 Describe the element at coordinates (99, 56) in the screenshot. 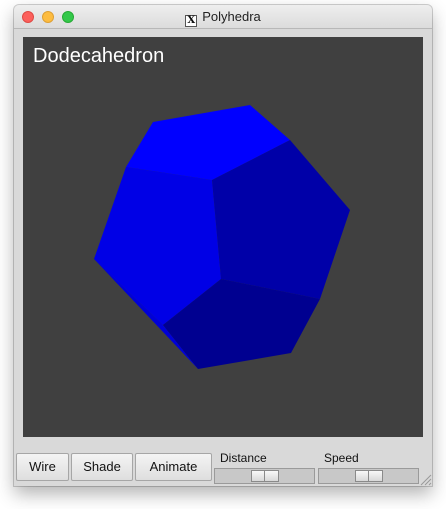

I see `polyhedron-name-label: Dodecahedron` at that location.